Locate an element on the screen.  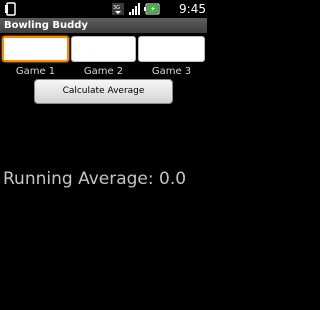
game-1-input is located at coordinates (35, 49).